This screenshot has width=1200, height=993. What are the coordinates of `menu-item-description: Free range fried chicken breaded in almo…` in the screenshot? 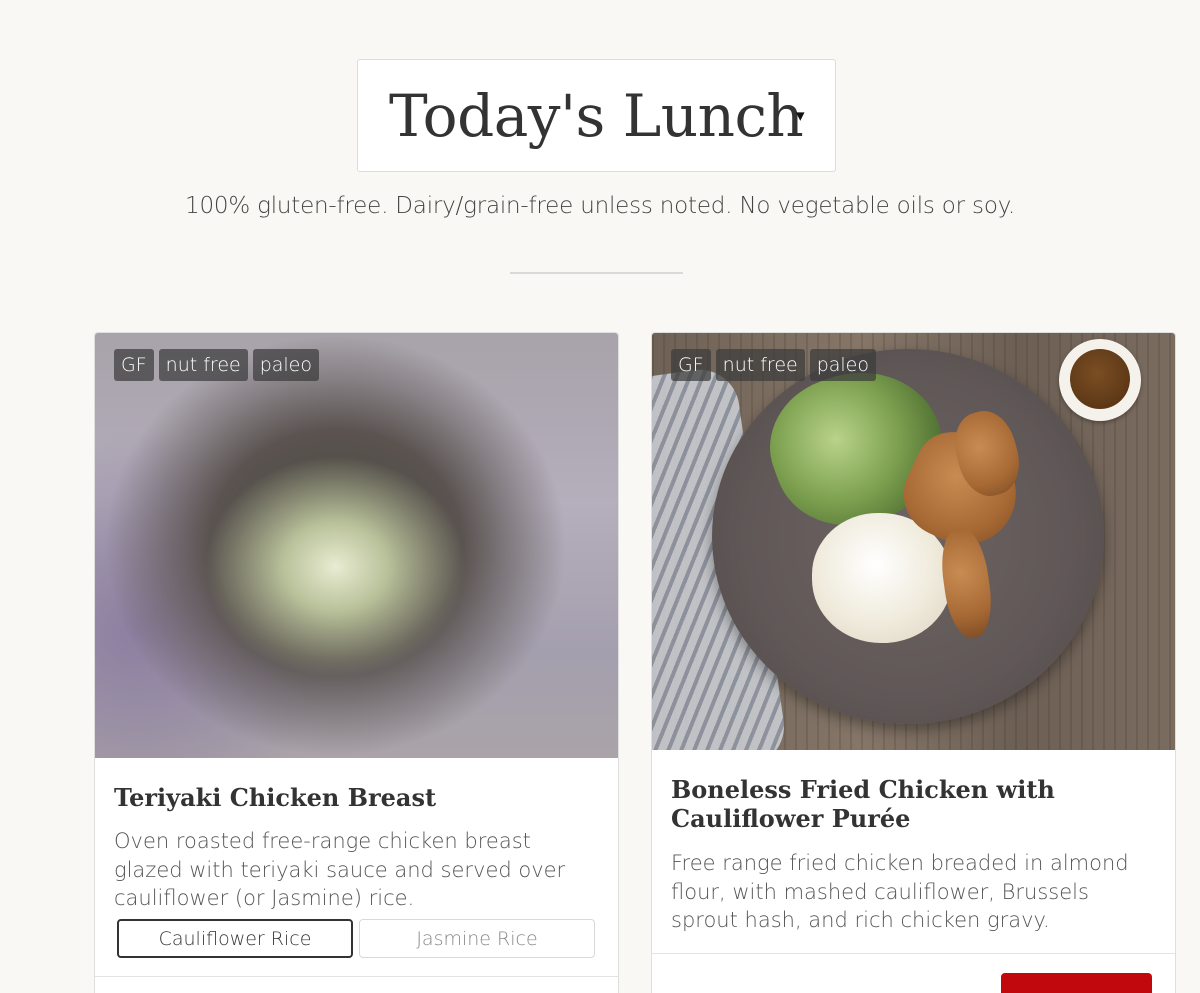 It's located at (900, 891).